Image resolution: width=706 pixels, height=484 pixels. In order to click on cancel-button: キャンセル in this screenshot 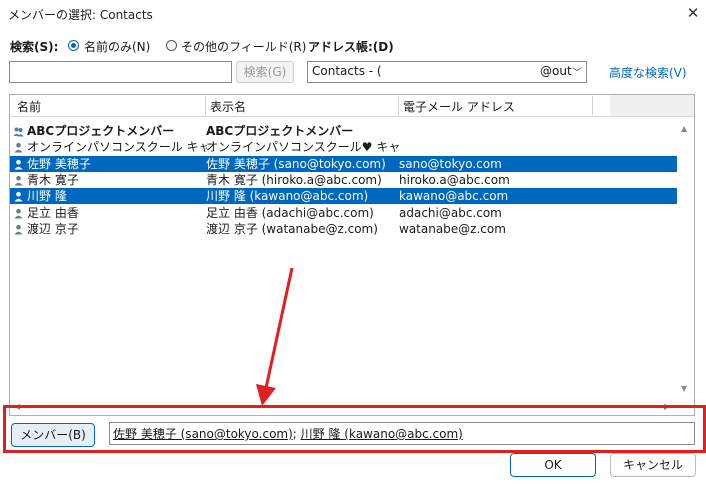, I will do `click(653, 465)`.